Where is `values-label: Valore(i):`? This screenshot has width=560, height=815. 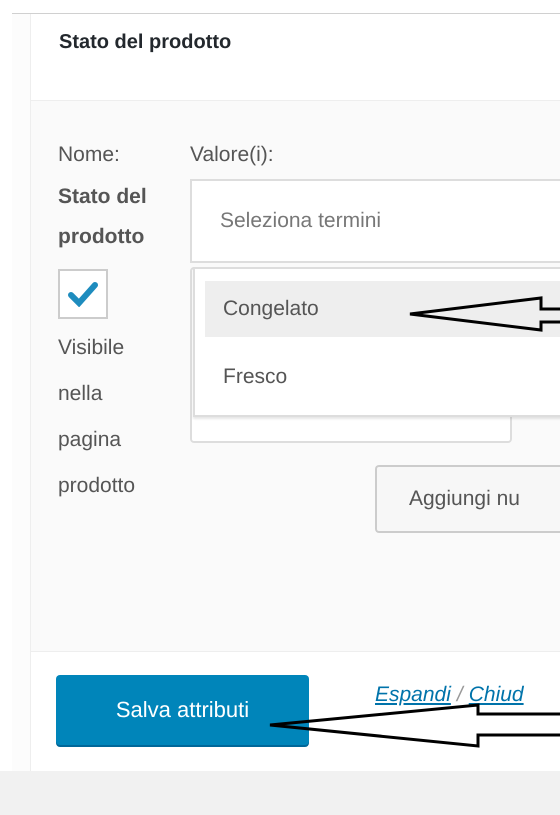
values-label: Valore(i): is located at coordinates (232, 155).